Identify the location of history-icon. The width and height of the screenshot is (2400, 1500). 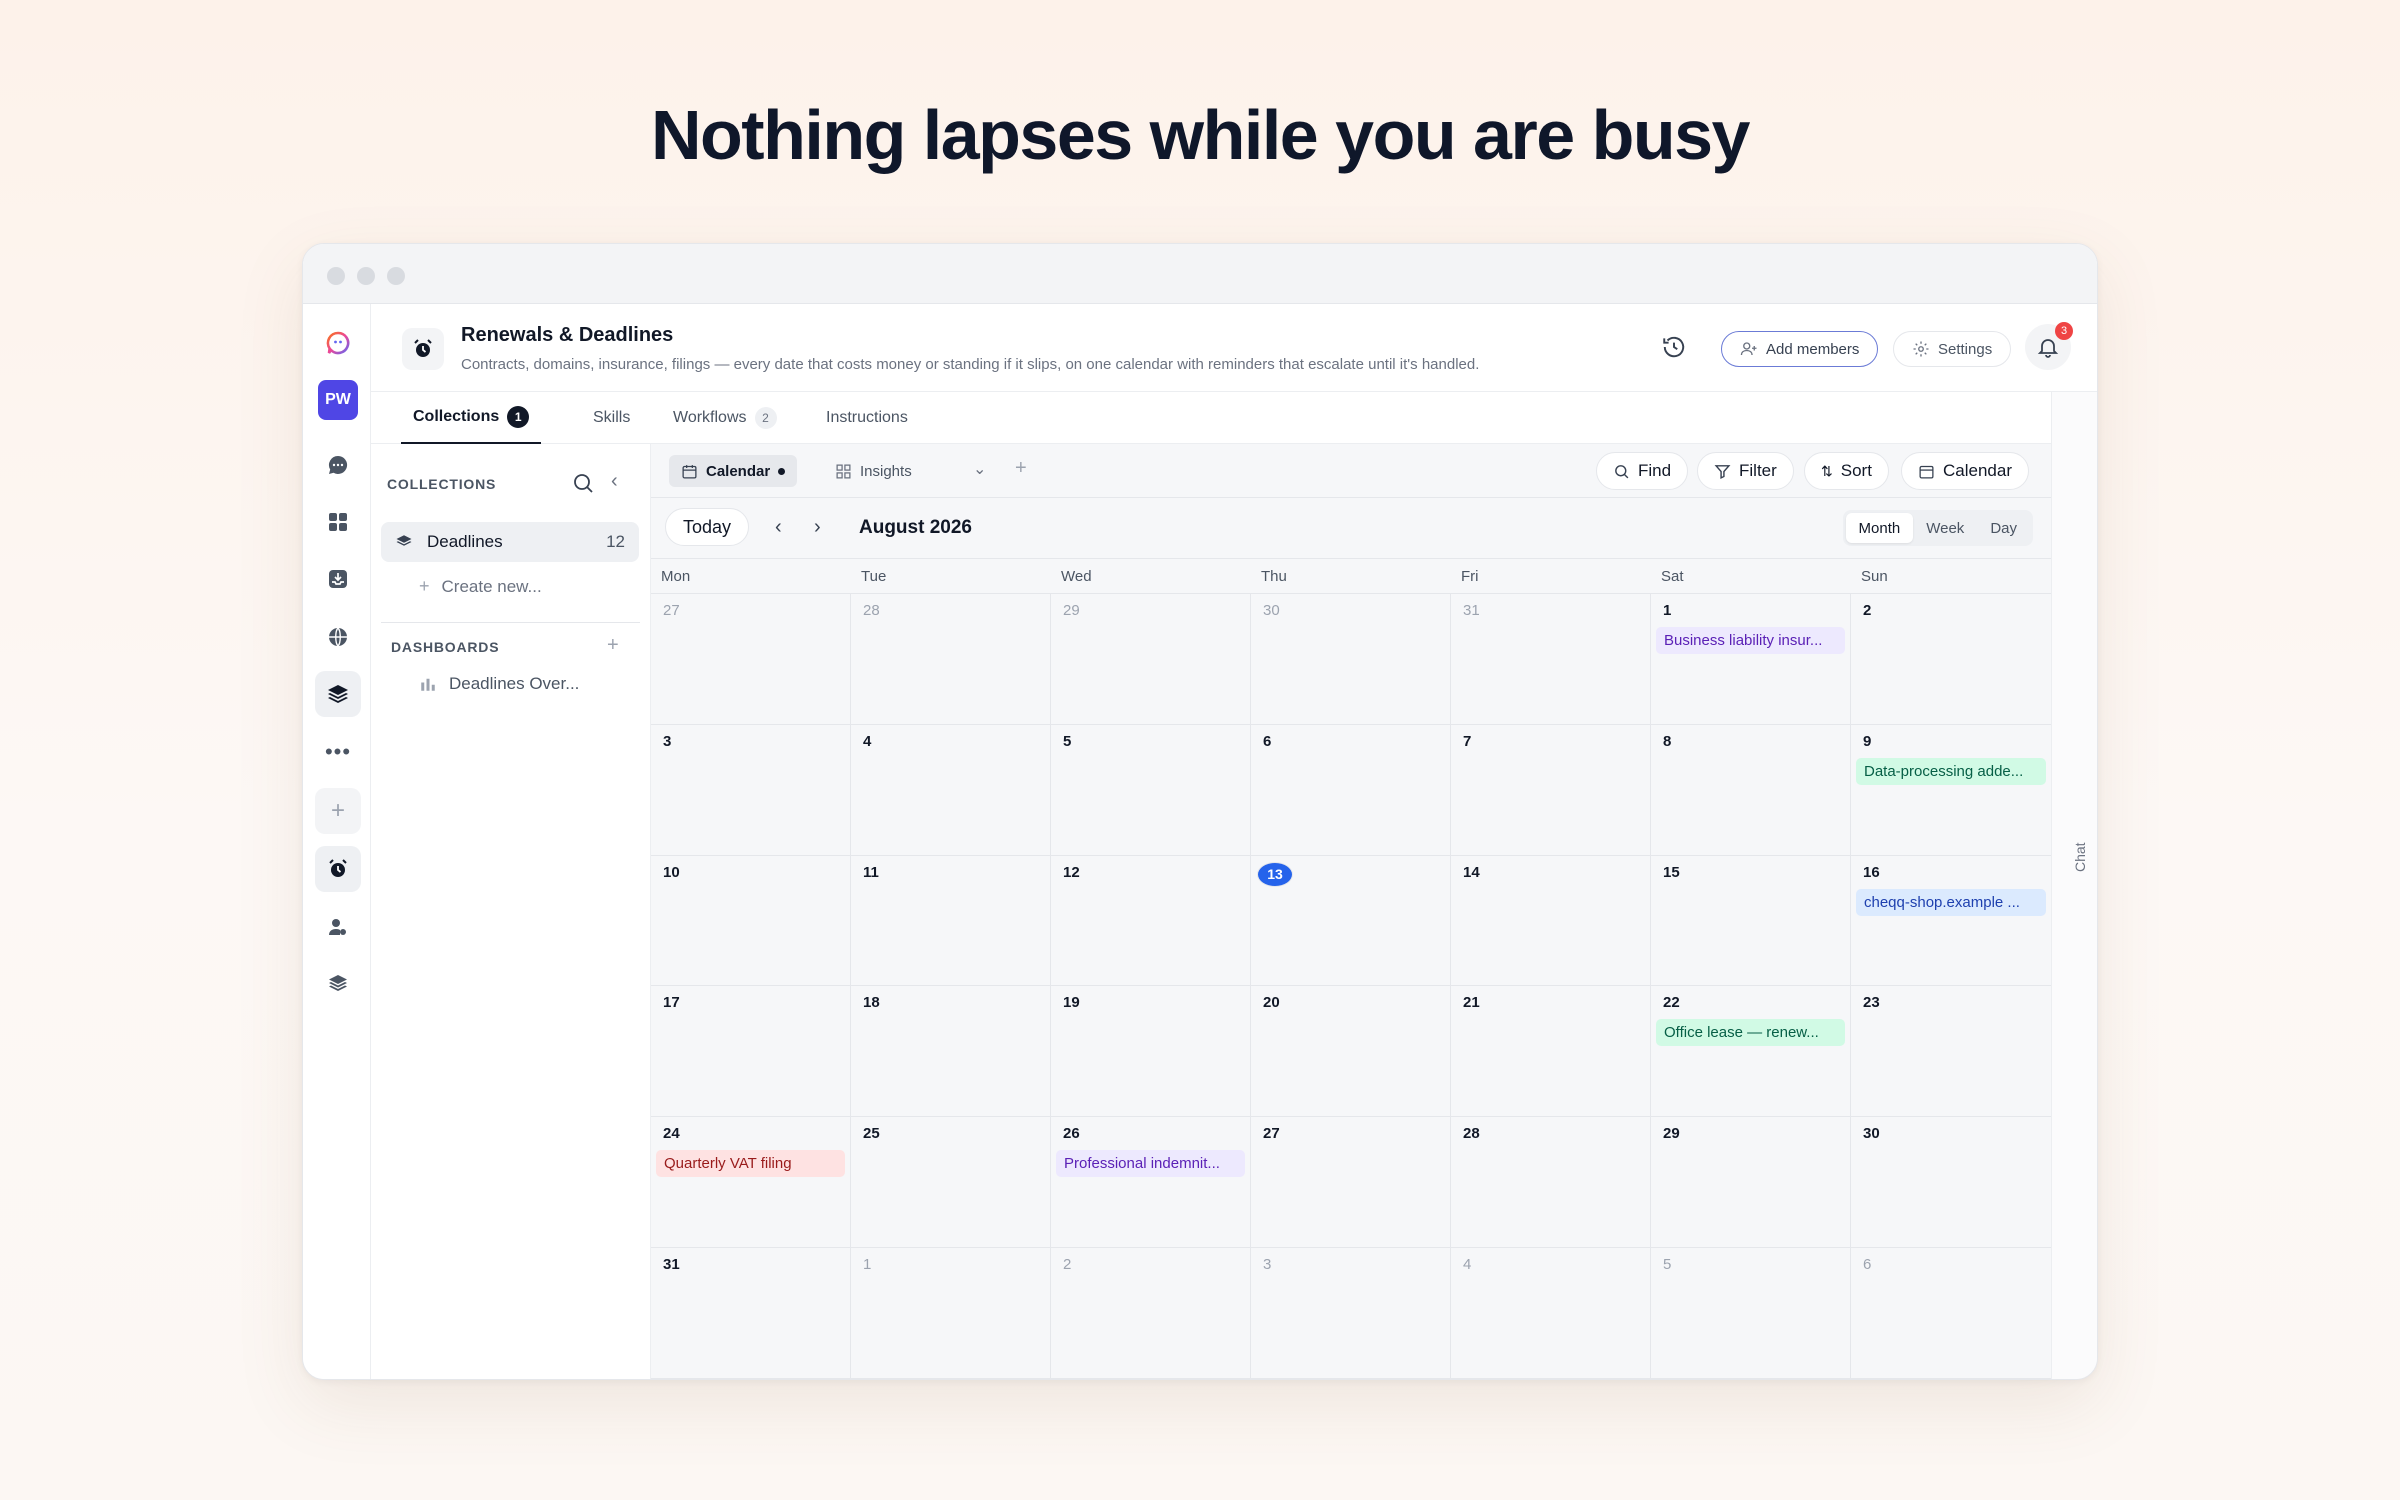
(1675, 348).